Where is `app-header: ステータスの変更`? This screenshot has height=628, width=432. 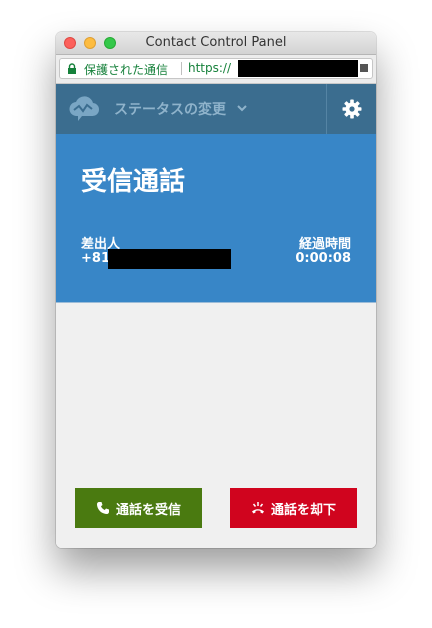 app-header: ステータスの変更 is located at coordinates (216, 109).